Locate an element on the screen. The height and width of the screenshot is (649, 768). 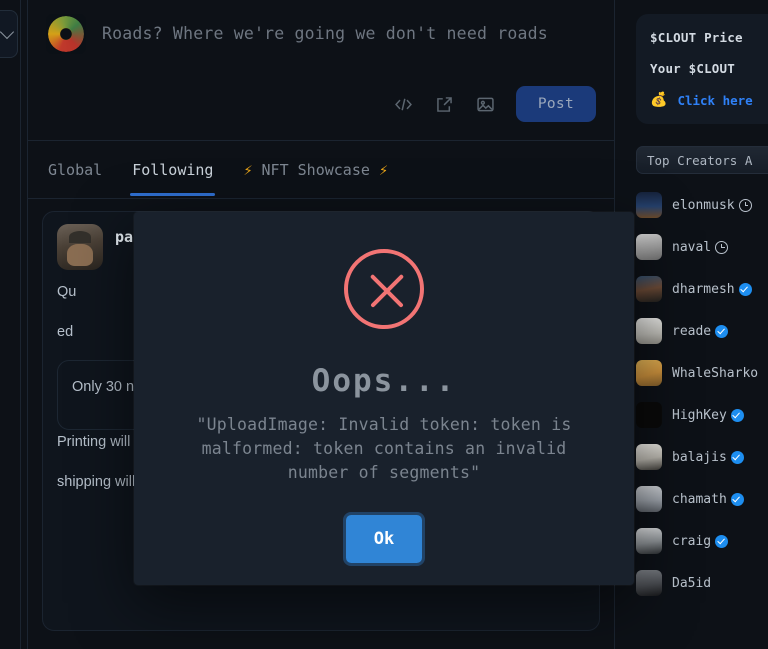
creator-name-text: dharmesh is located at coordinates (703, 289).